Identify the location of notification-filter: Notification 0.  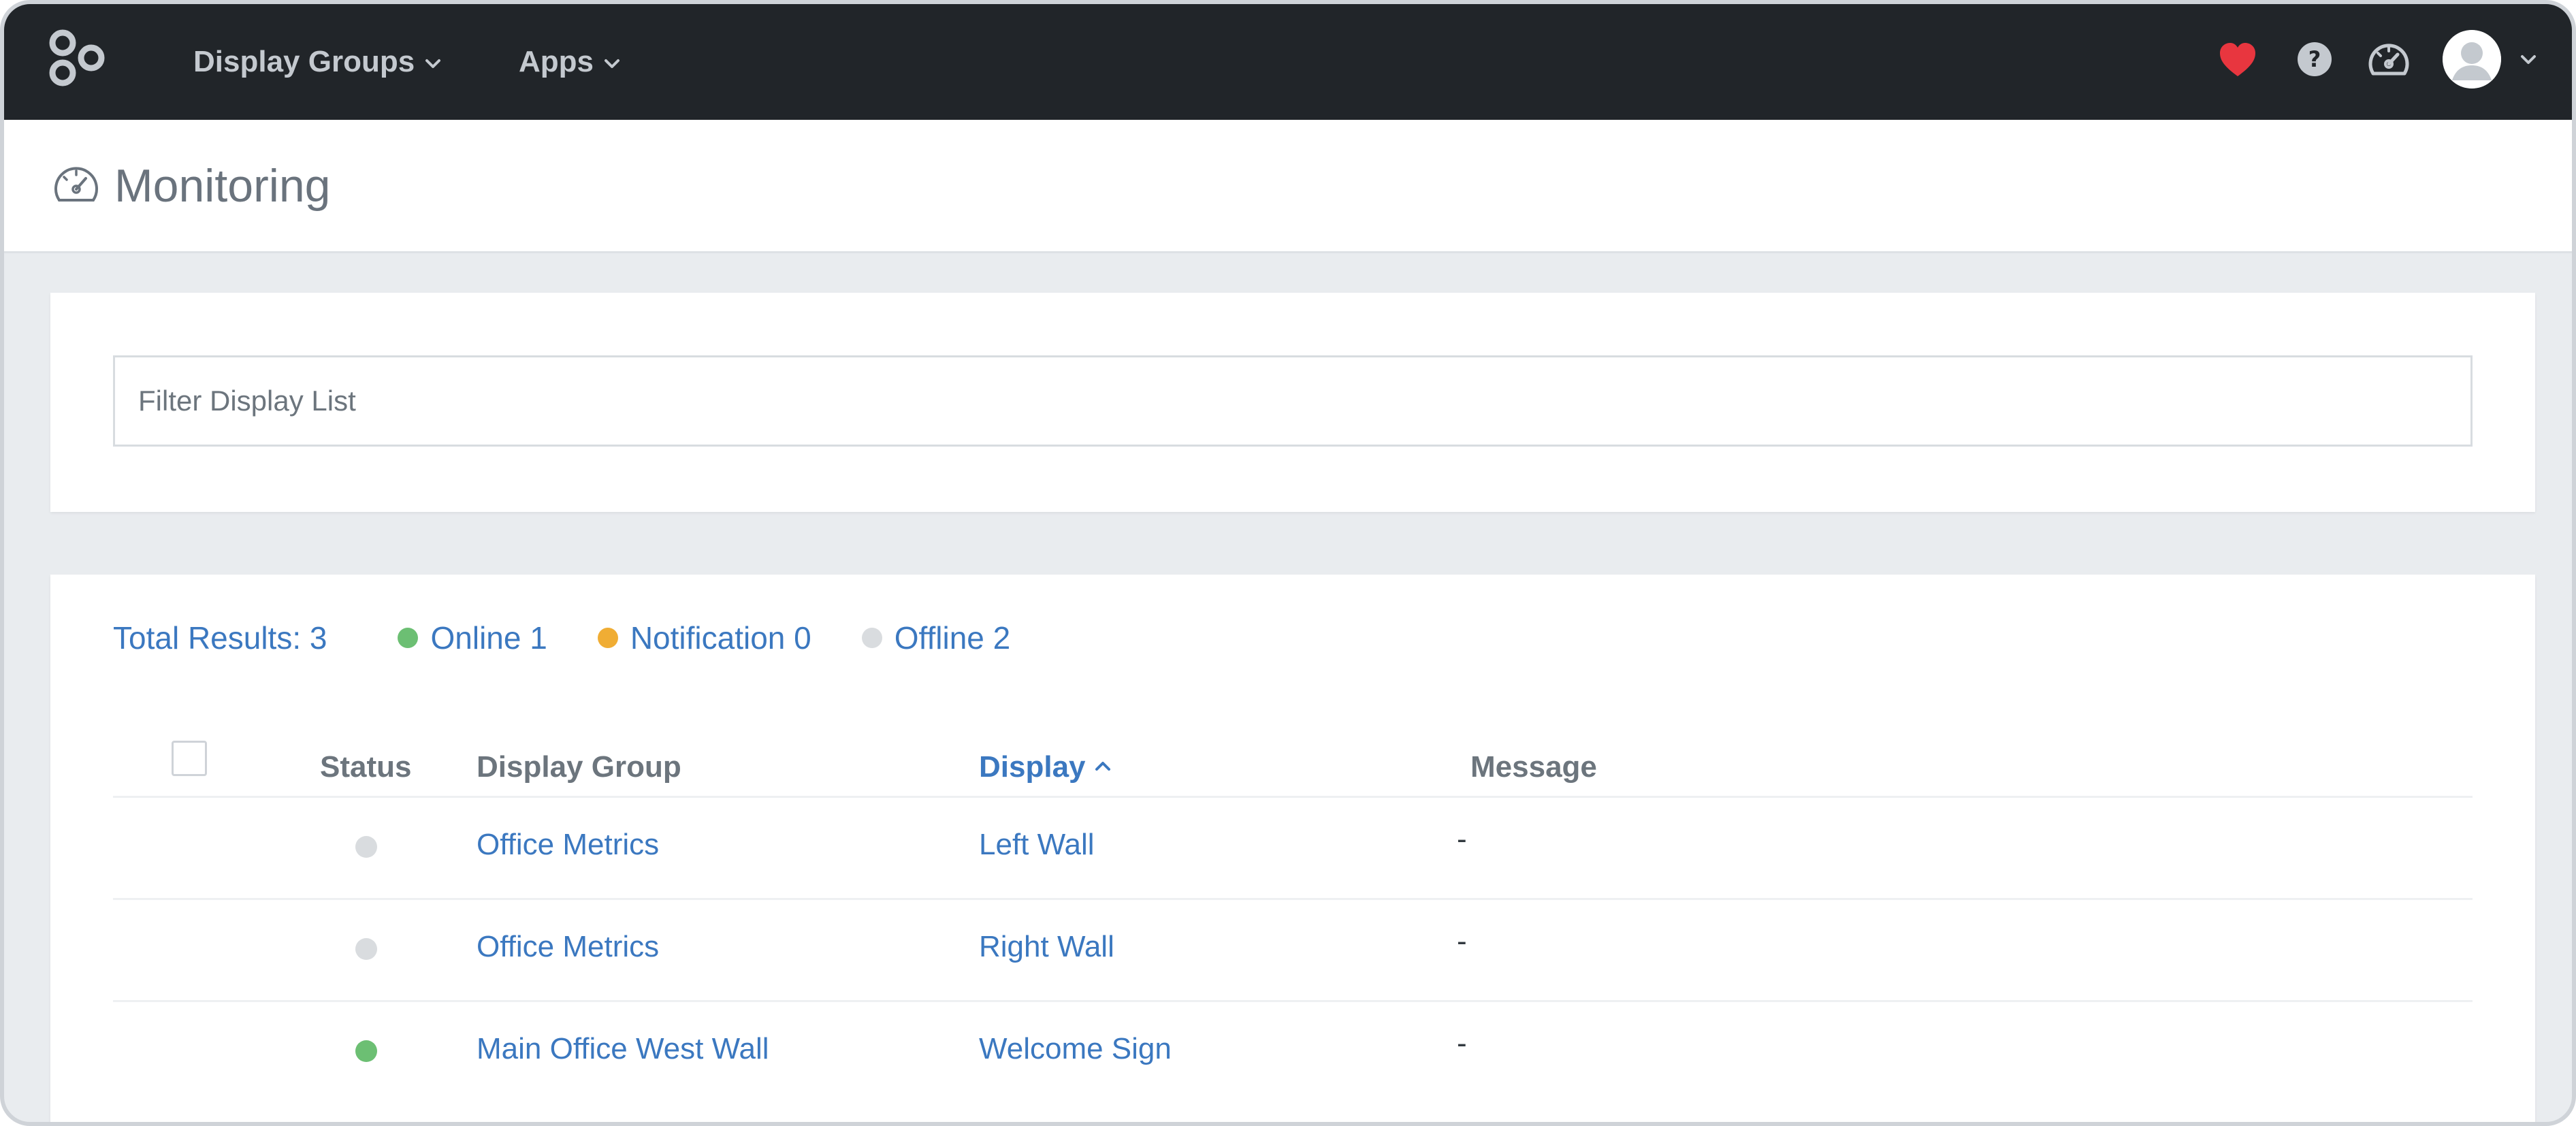
(704, 638).